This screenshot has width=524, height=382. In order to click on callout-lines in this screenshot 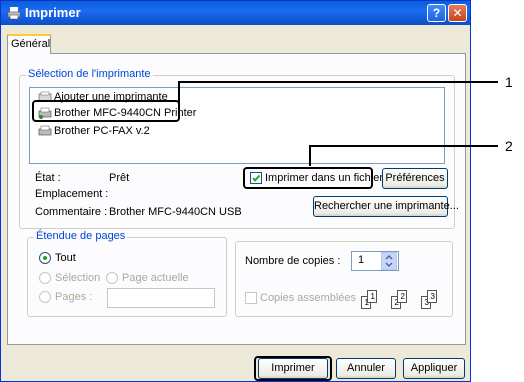, I will do `click(338, 123)`.